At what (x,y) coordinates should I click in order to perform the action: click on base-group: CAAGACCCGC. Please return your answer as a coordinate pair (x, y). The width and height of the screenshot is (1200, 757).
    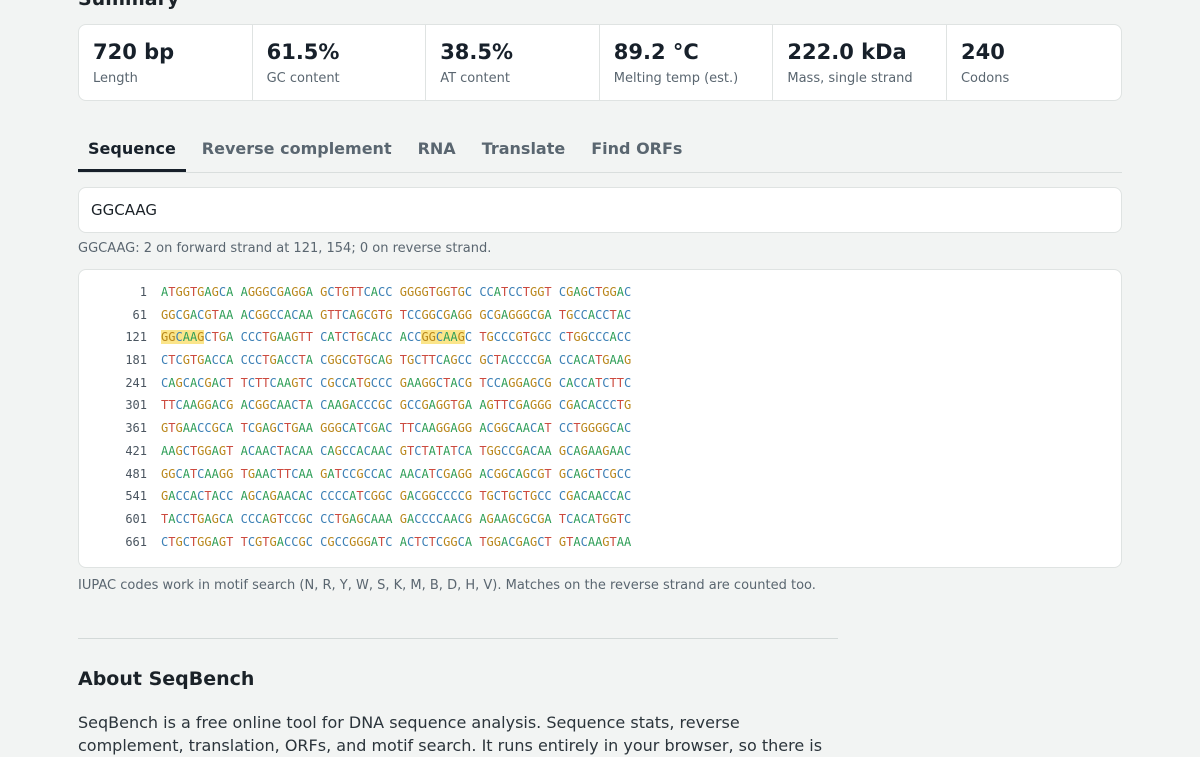
    Looking at the image, I should click on (356, 405).